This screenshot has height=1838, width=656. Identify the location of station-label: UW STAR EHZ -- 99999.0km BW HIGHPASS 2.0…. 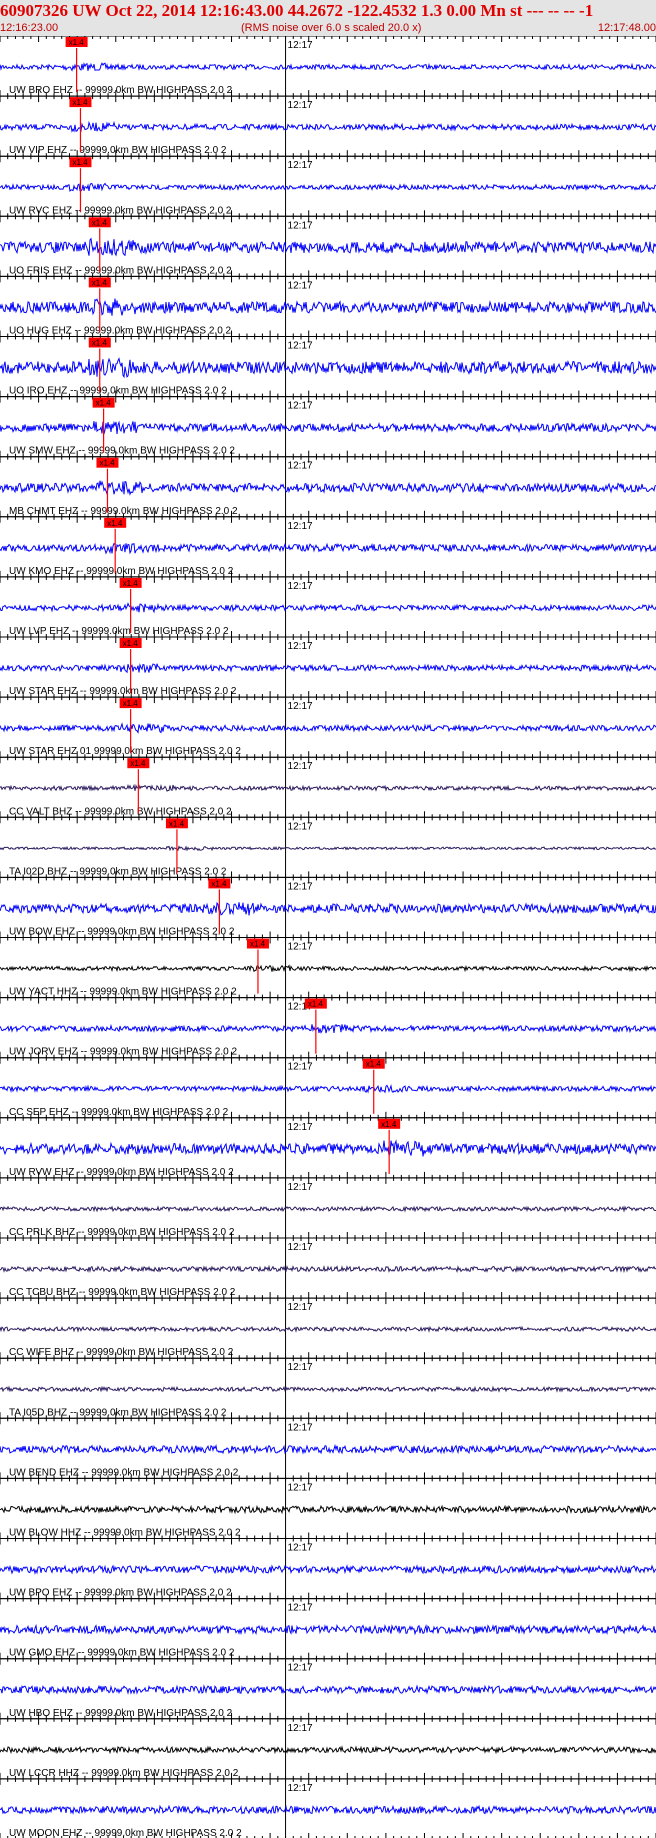
(123, 691).